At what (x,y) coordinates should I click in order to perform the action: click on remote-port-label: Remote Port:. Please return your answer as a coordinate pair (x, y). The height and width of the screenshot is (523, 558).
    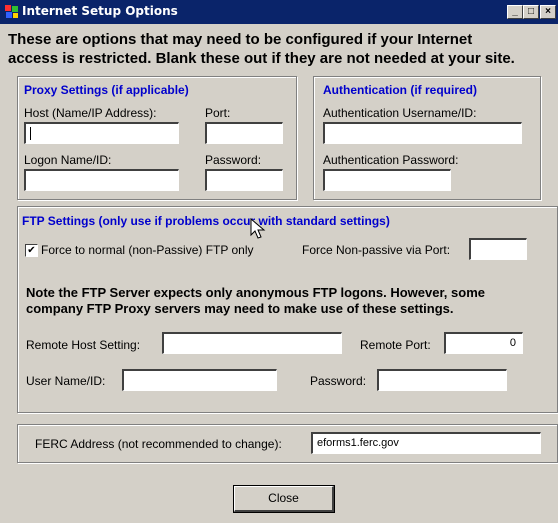
    Looking at the image, I should click on (395, 345).